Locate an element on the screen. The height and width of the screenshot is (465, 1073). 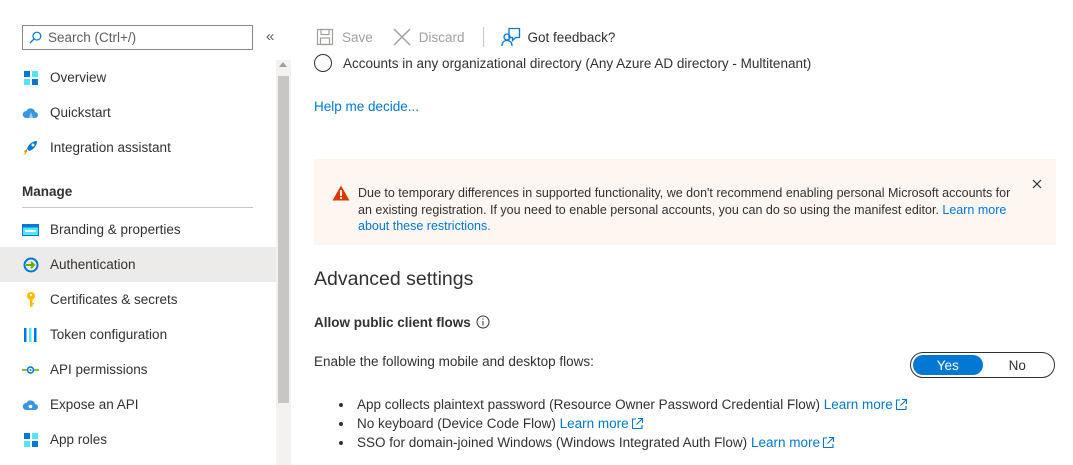
flow-text: No keyboard (Device Code Flow) is located at coordinates (456, 423).